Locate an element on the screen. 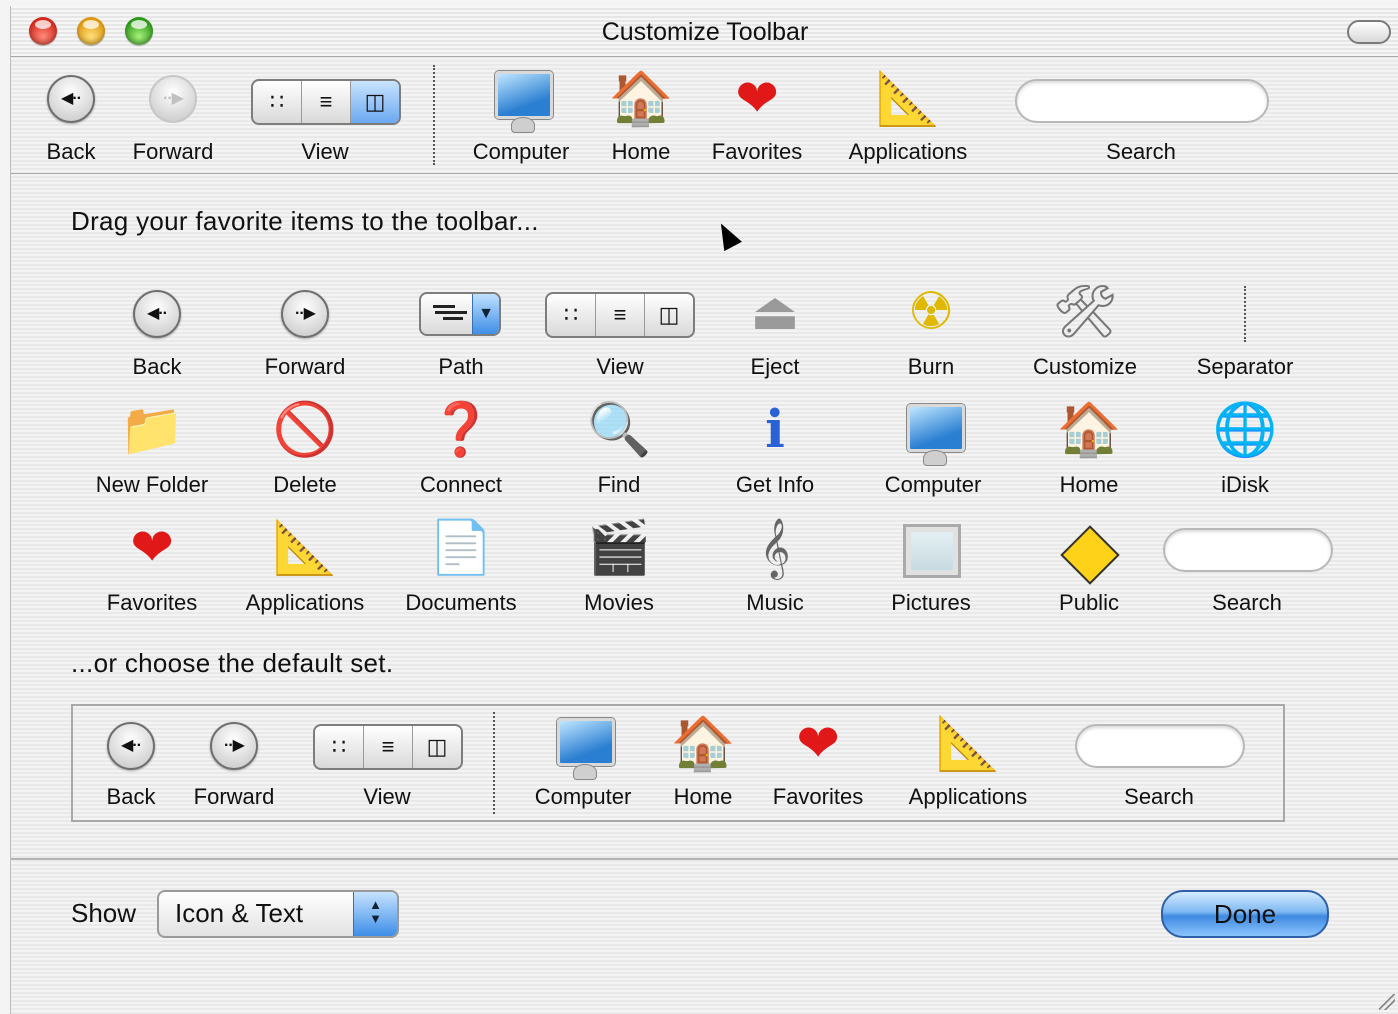  path-icon: ▼ is located at coordinates (460, 314).